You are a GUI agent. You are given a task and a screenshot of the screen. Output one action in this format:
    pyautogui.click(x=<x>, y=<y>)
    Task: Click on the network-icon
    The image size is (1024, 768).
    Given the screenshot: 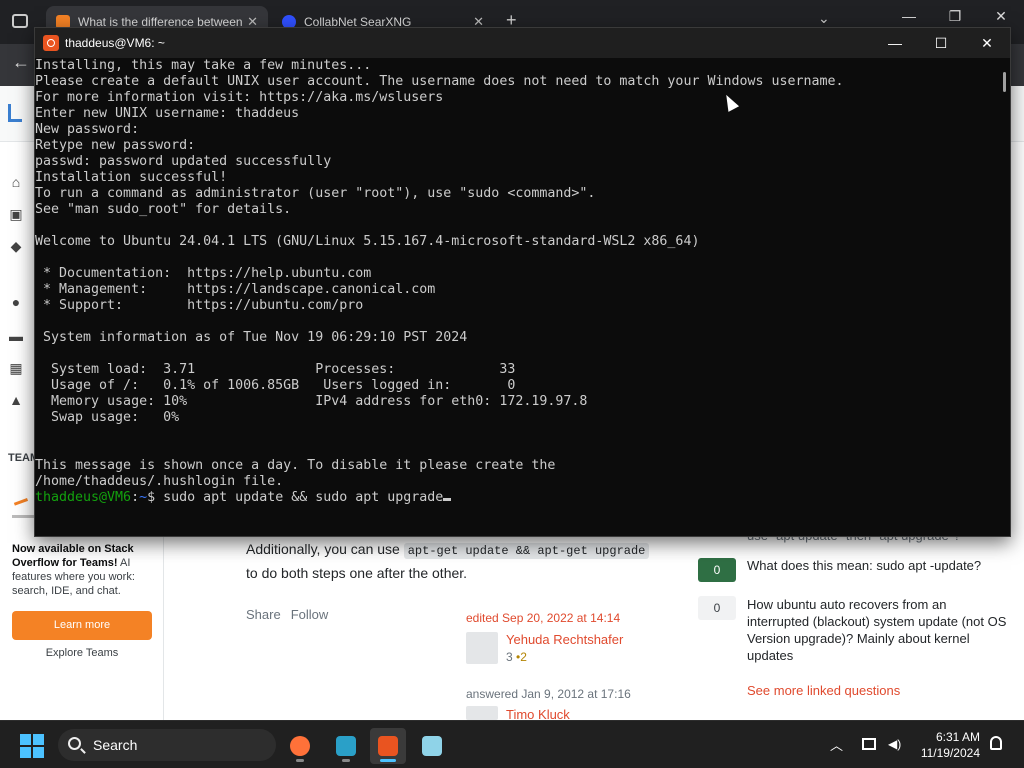 What is the action you would take?
    pyautogui.click(x=869, y=744)
    